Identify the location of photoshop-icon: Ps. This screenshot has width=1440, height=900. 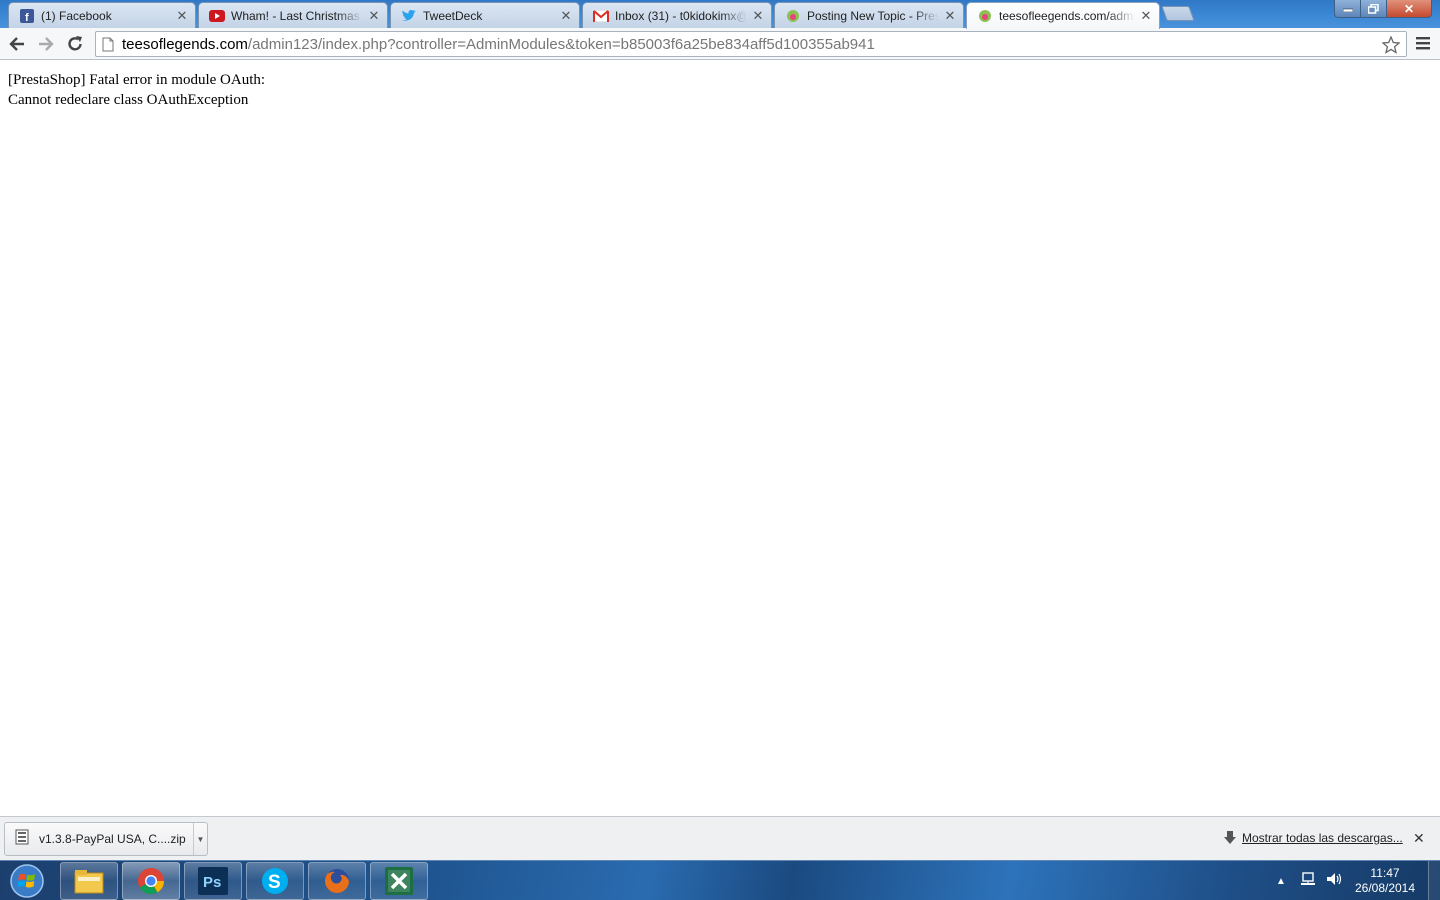
(213, 881).